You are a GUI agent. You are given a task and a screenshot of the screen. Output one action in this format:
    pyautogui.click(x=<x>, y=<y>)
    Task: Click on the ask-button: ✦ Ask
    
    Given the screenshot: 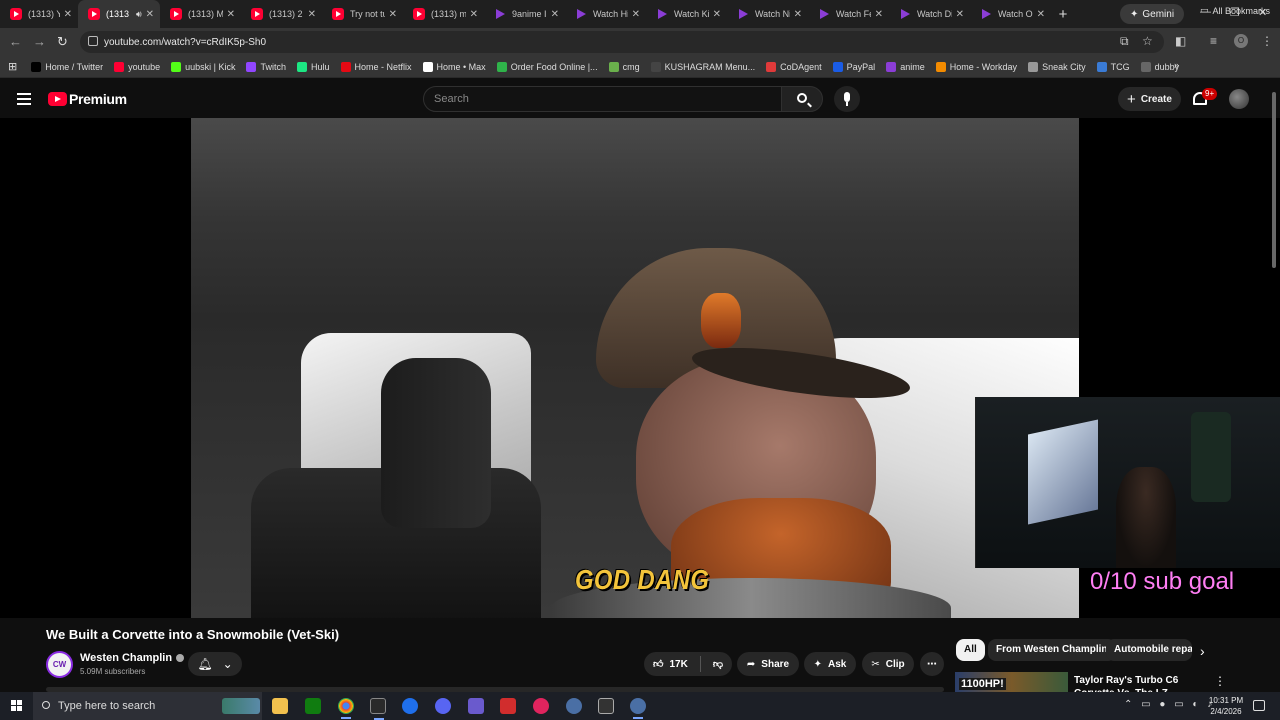 What is the action you would take?
    pyautogui.click(x=830, y=664)
    